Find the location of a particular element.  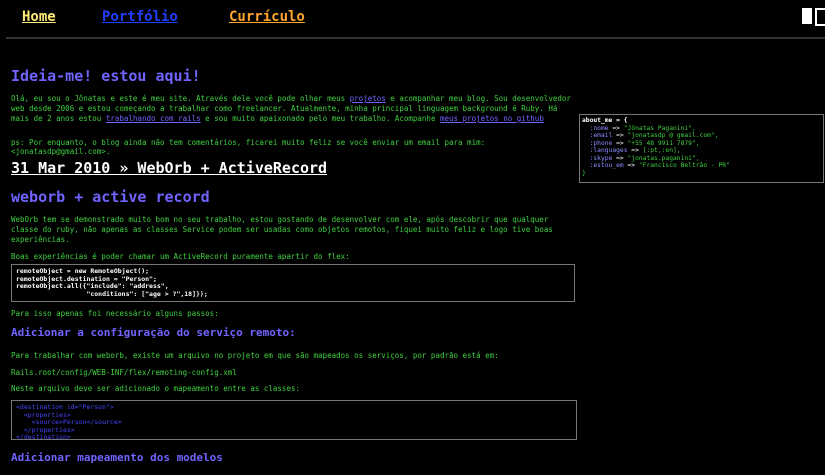

toggle-square-icon is located at coordinates (807, 16).